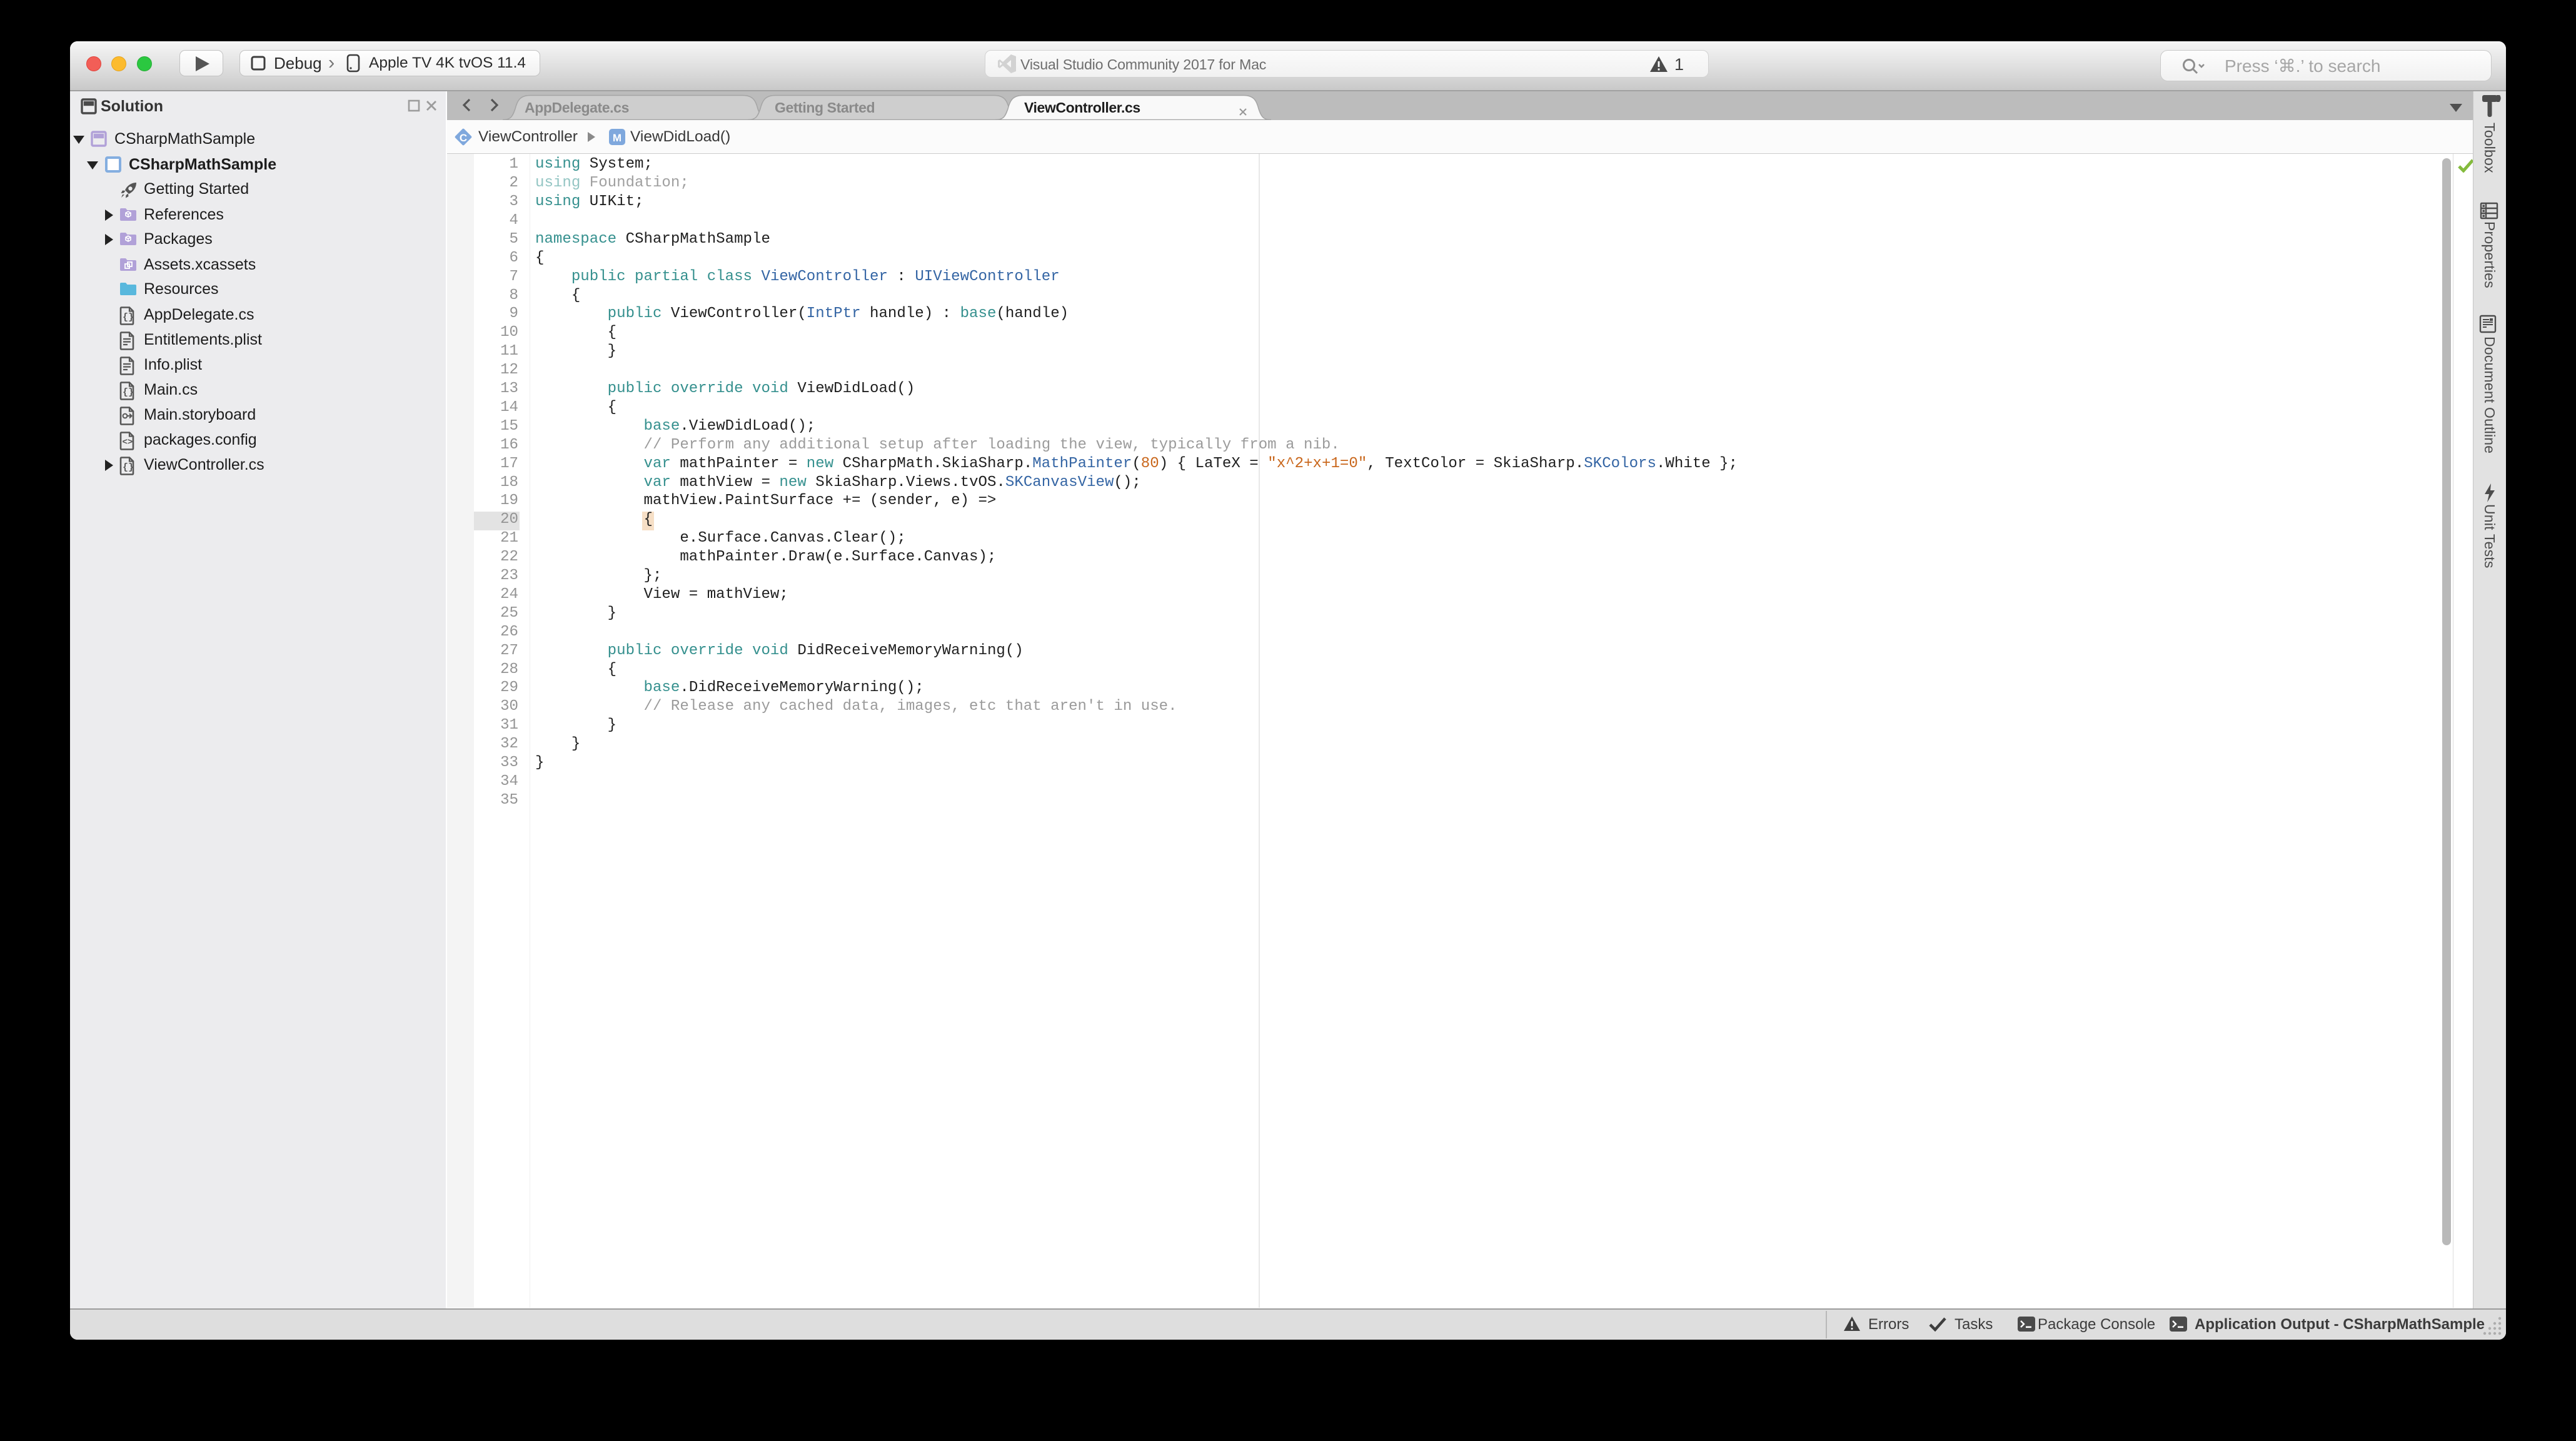 The height and width of the screenshot is (1441, 2576). What do you see at coordinates (617, 138) in the screenshot?
I see `svg-text: M` at bounding box center [617, 138].